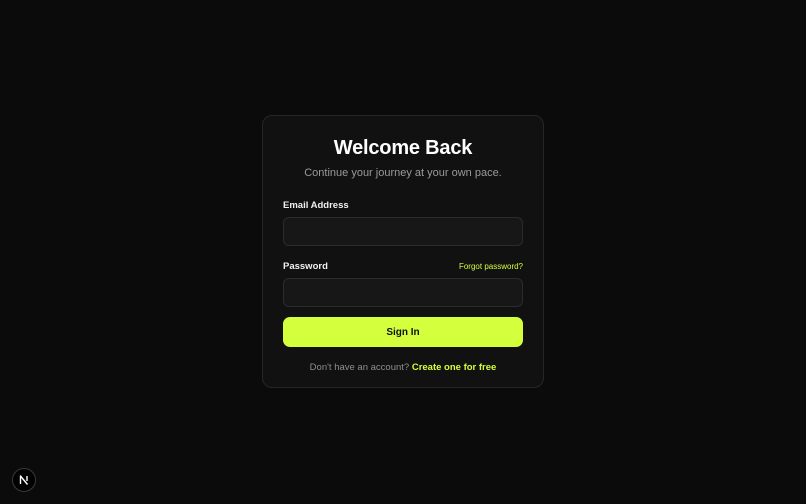 This screenshot has width=806, height=504. I want to click on nextjs-logo-icon, so click(24, 480).